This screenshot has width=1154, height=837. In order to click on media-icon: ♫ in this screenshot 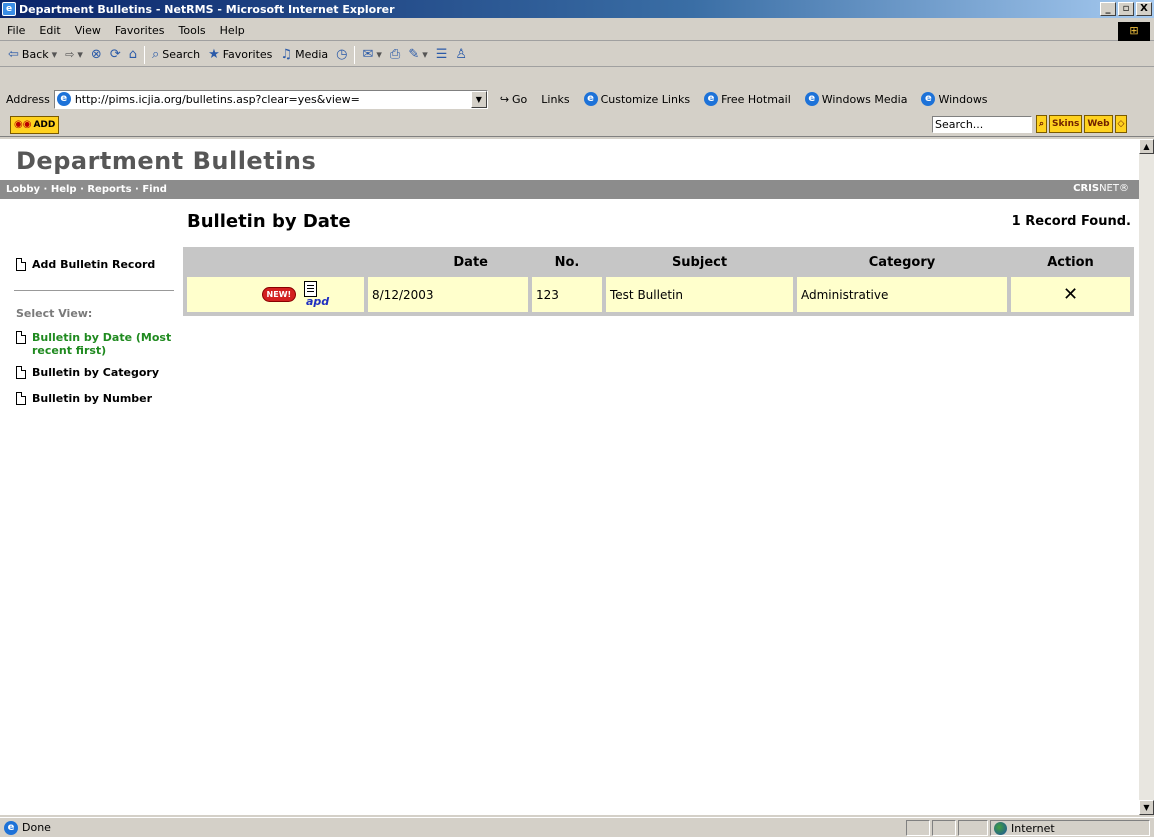, I will do `click(286, 54)`.